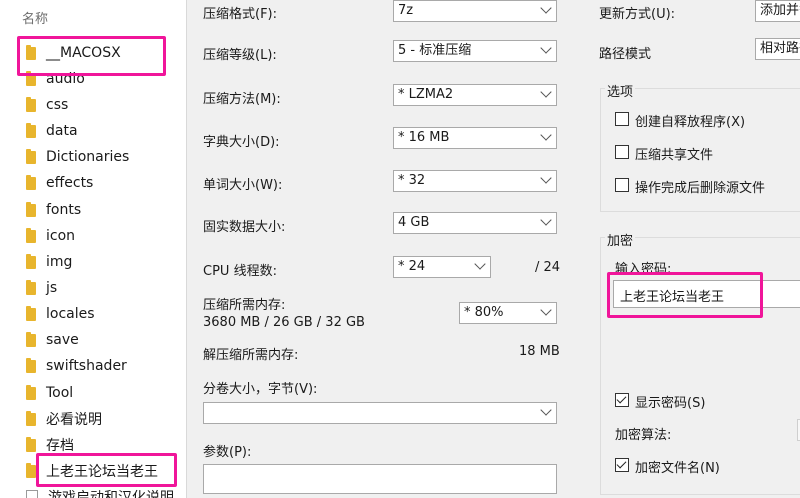 The width and height of the screenshot is (800, 498). Describe the element at coordinates (412, 180) in the screenshot. I see `word-size-select-value: * 32` at that location.